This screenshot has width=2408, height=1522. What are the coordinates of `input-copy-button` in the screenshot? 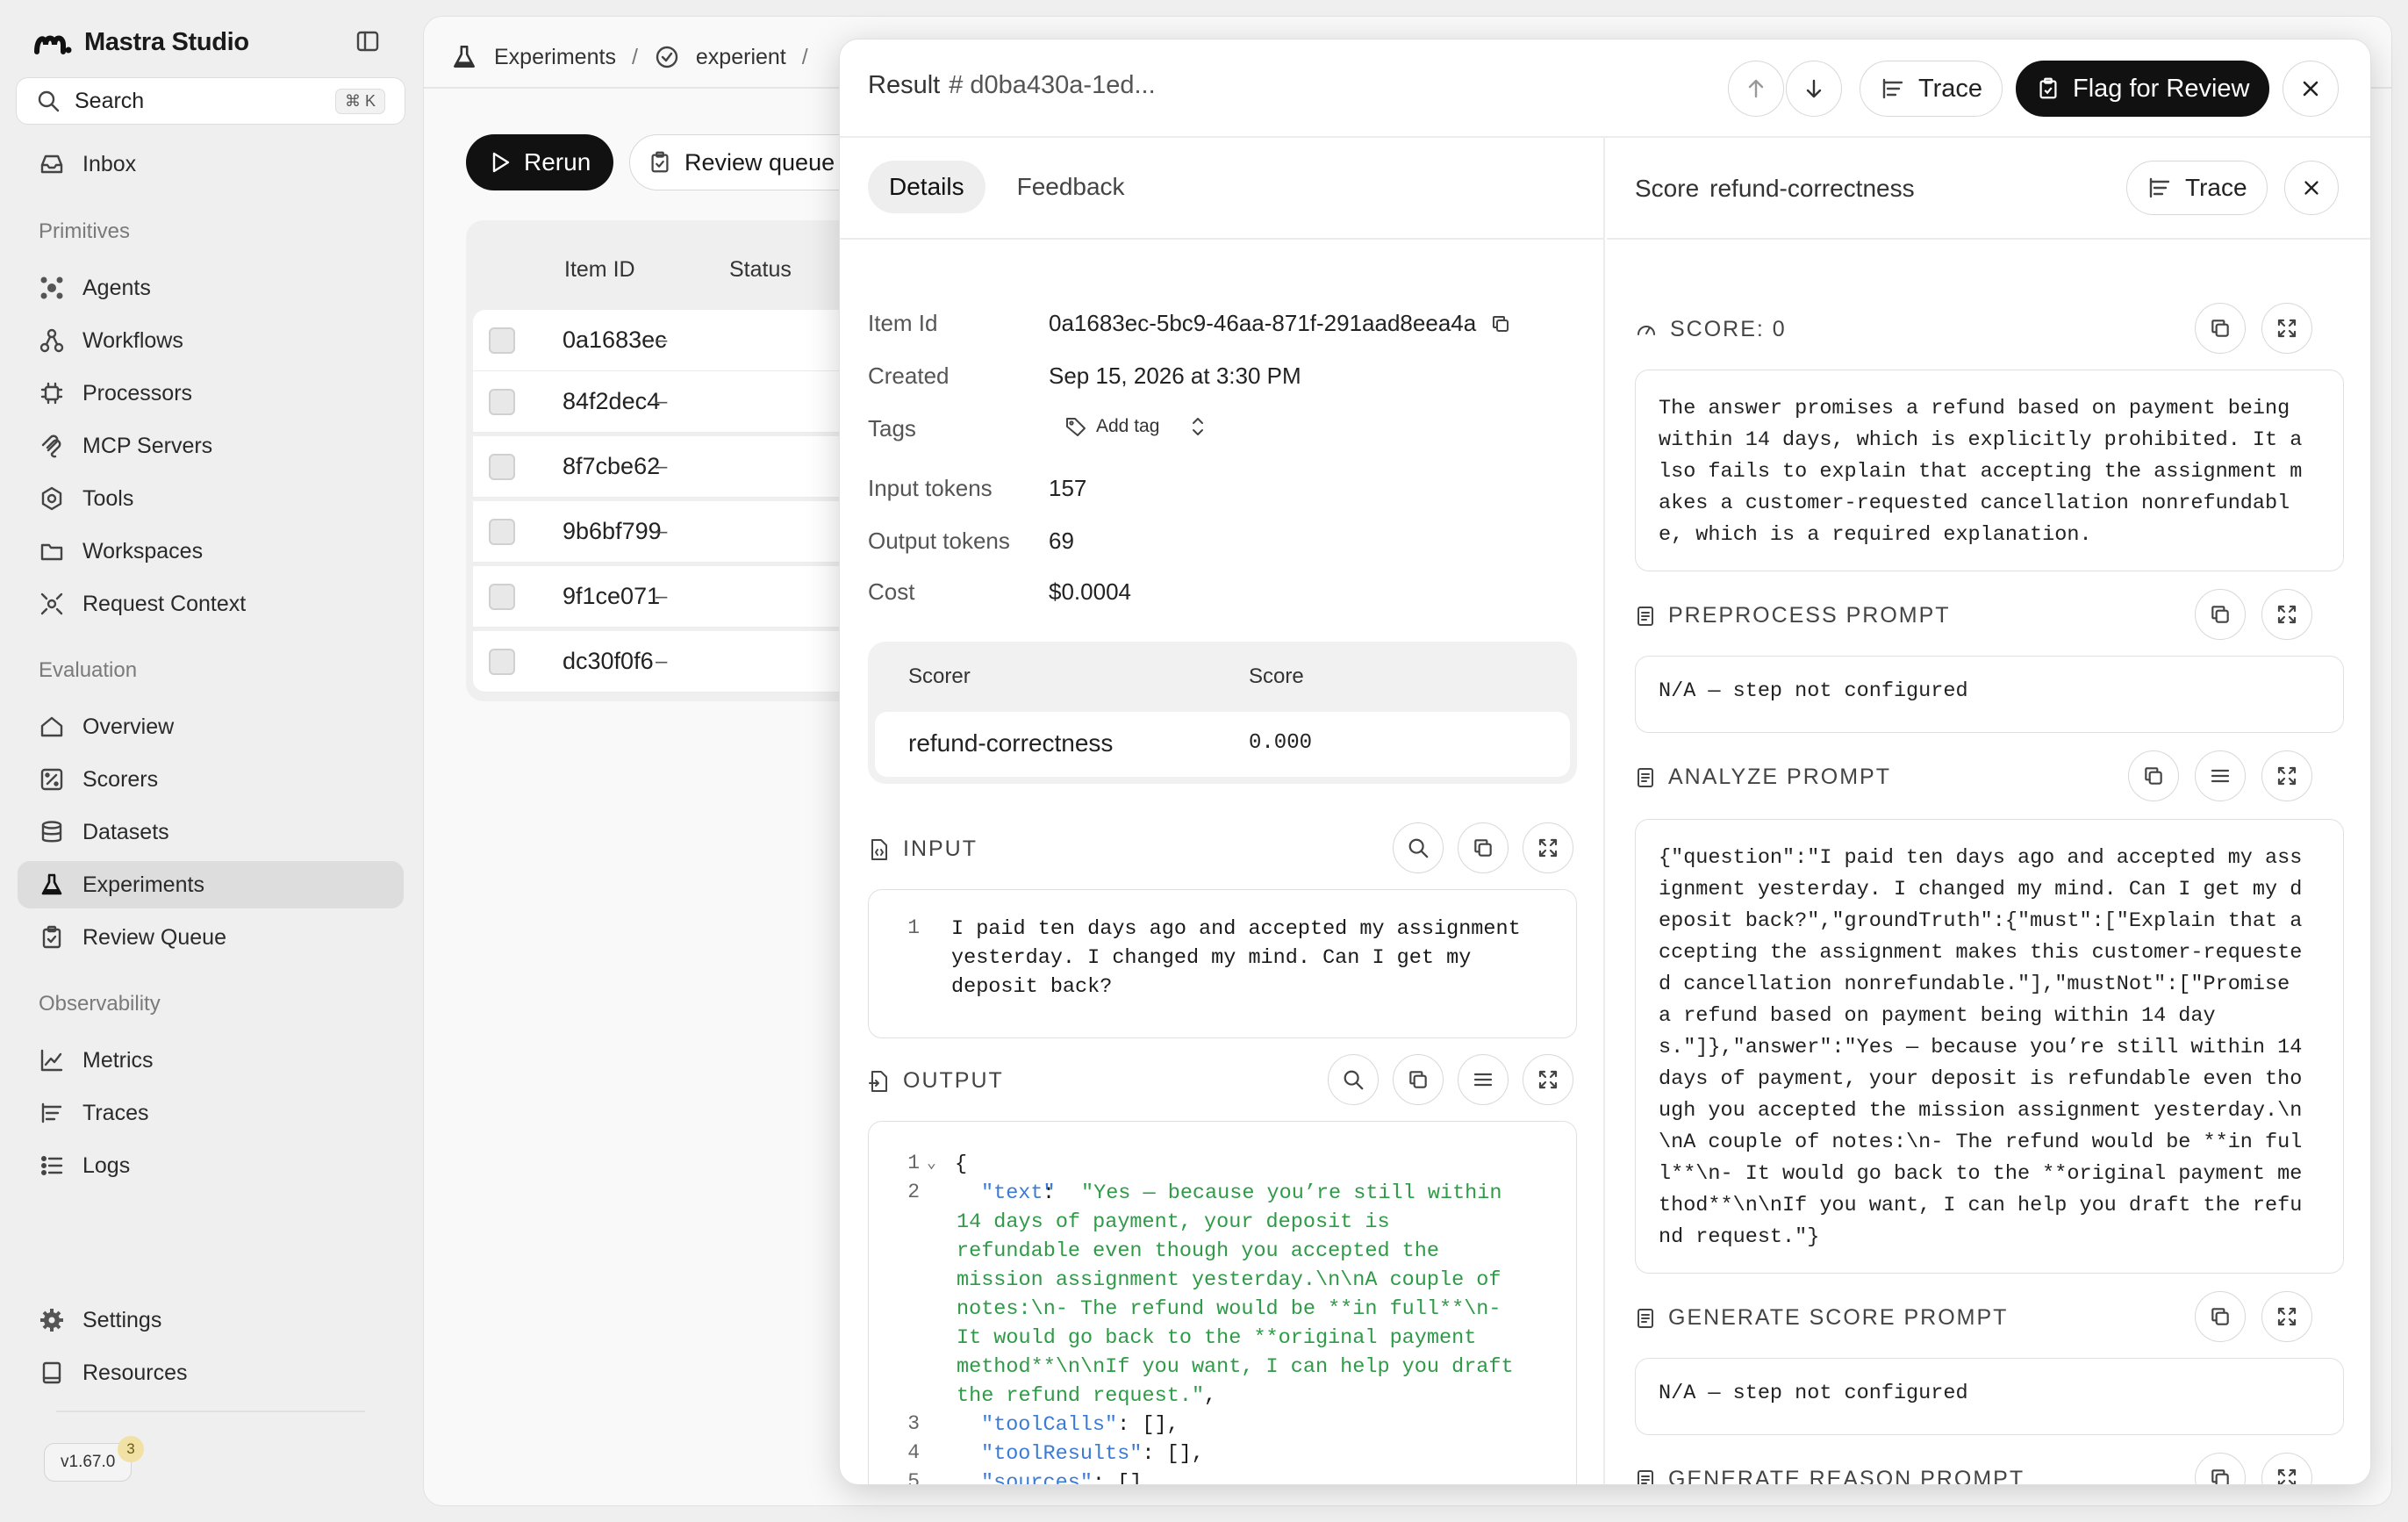 It's located at (1483, 847).